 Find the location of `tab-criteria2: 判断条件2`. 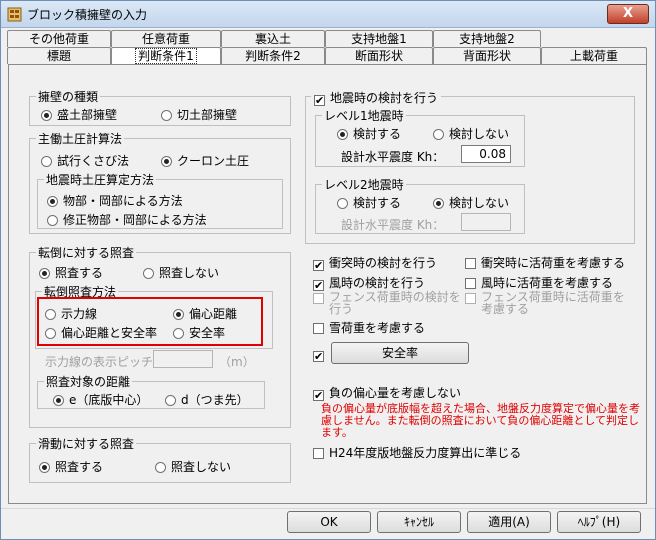

tab-criteria2: 判断条件2 is located at coordinates (273, 55).